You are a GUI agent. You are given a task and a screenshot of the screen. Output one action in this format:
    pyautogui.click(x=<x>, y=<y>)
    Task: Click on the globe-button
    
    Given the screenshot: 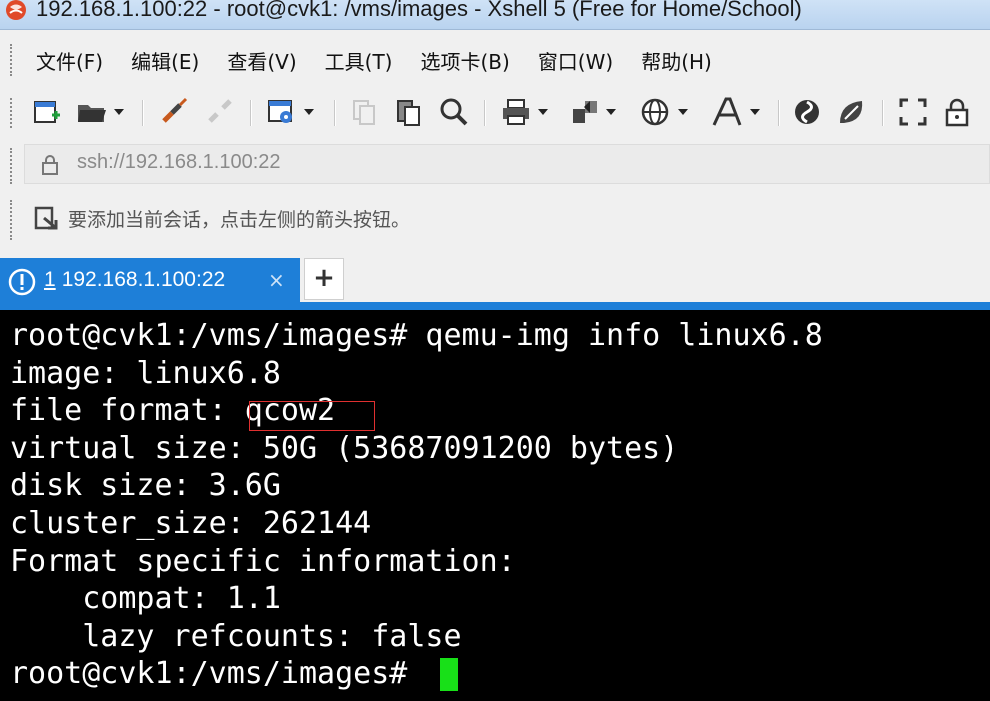 What is the action you would take?
    pyautogui.click(x=664, y=112)
    